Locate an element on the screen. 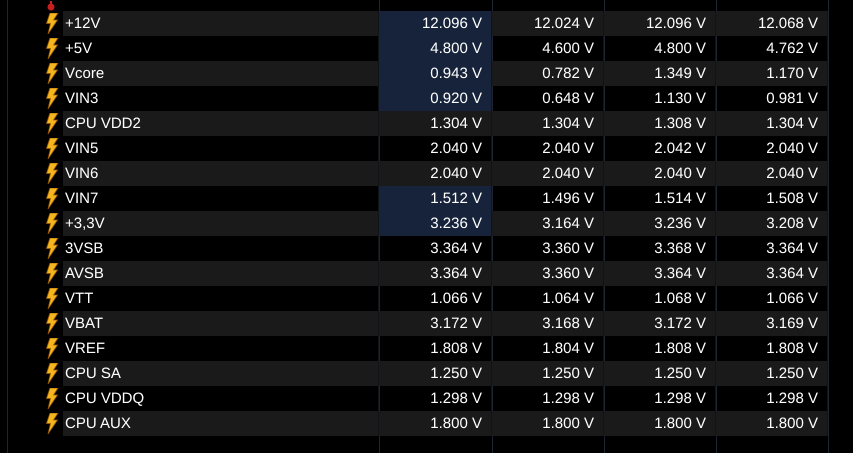 This screenshot has height=453, width=853. sensor-name: Vcore is located at coordinates (221, 73).